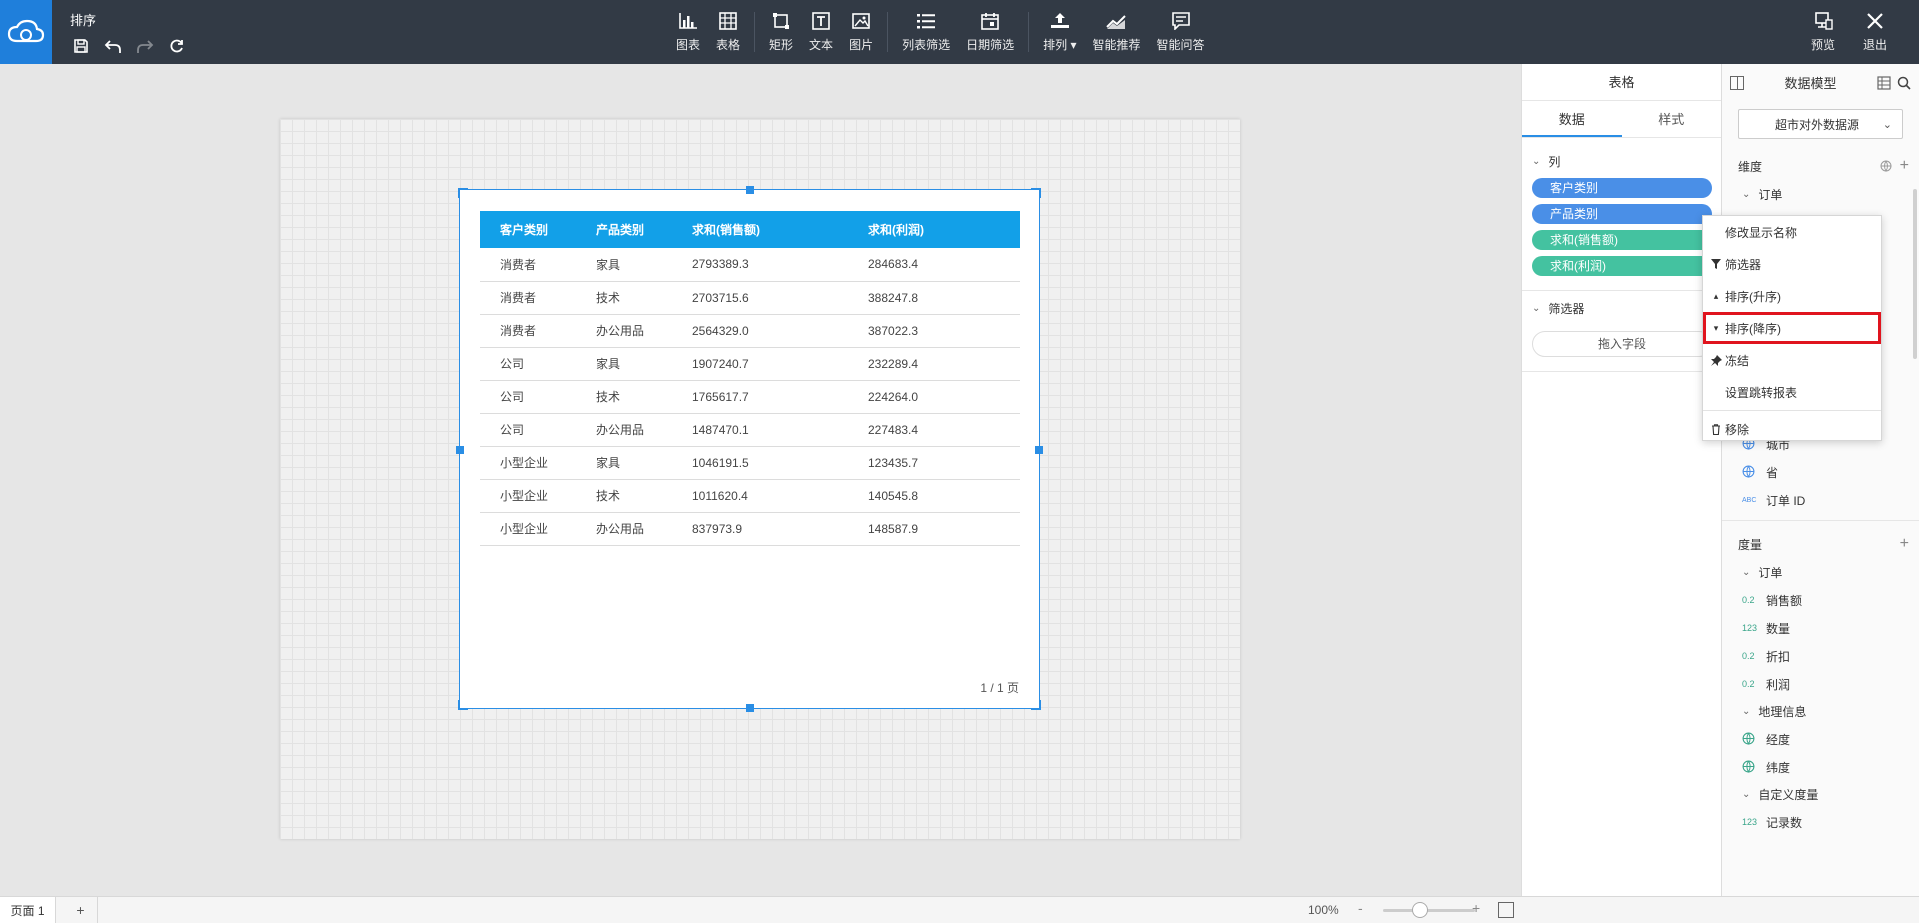 The height and width of the screenshot is (923, 1919). Describe the element at coordinates (1621, 161) in the screenshot. I see `columns-section-header: ⌄ 列` at that location.